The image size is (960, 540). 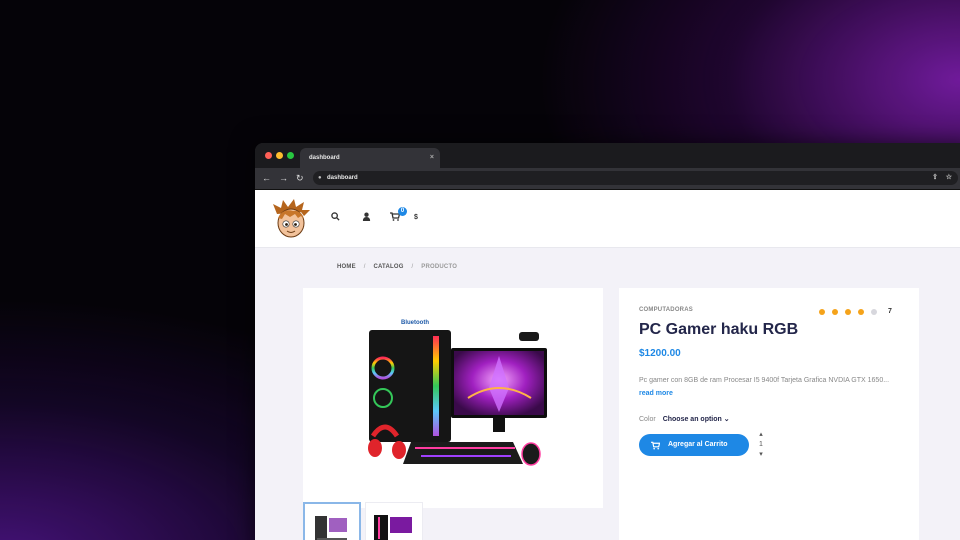 I want to click on quantity-decrease-icon: ▾, so click(x=761, y=455).